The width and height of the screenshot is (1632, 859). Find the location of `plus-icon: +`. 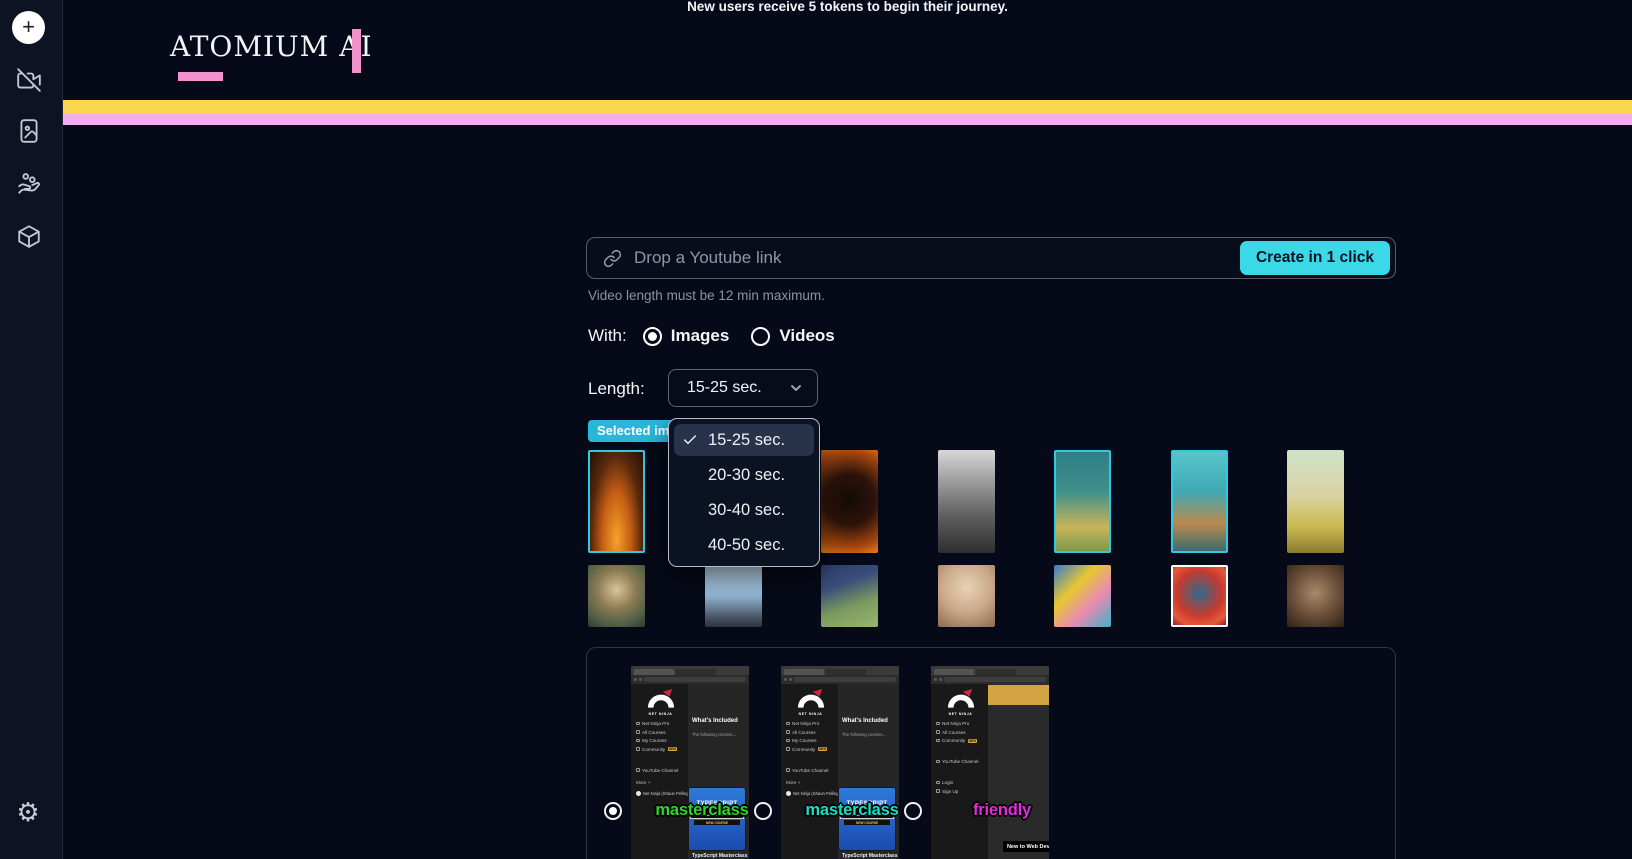

plus-icon: + is located at coordinates (28, 26).